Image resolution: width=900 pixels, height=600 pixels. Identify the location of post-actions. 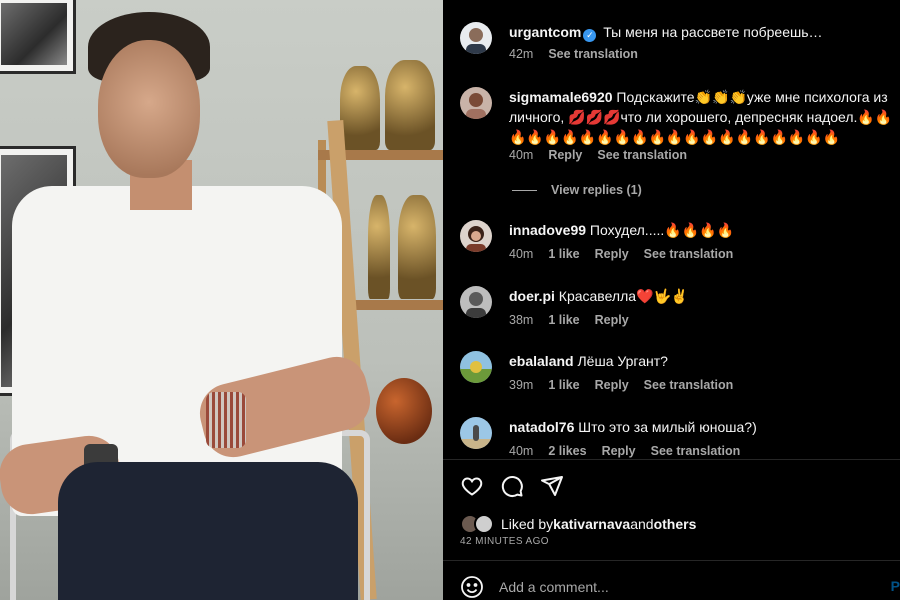
(512, 486).